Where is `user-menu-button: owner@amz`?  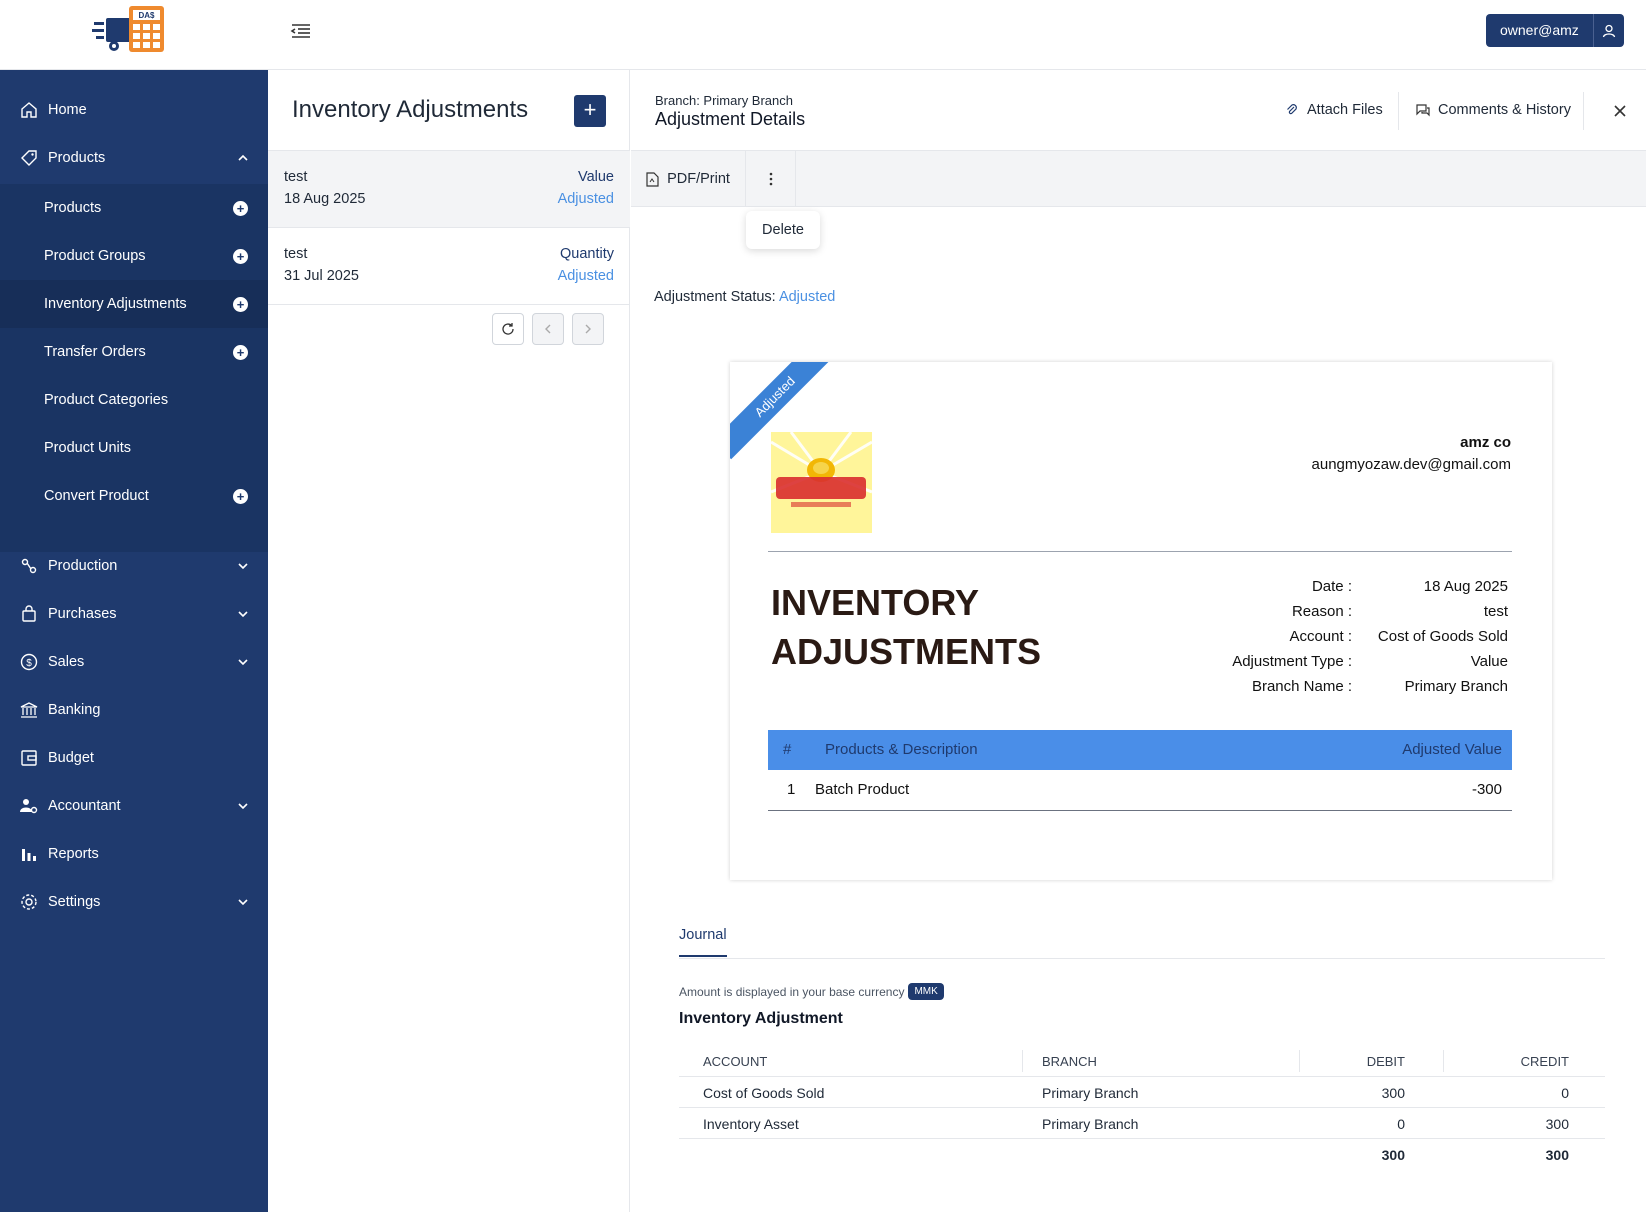
user-menu-button: owner@amz is located at coordinates (1555, 30).